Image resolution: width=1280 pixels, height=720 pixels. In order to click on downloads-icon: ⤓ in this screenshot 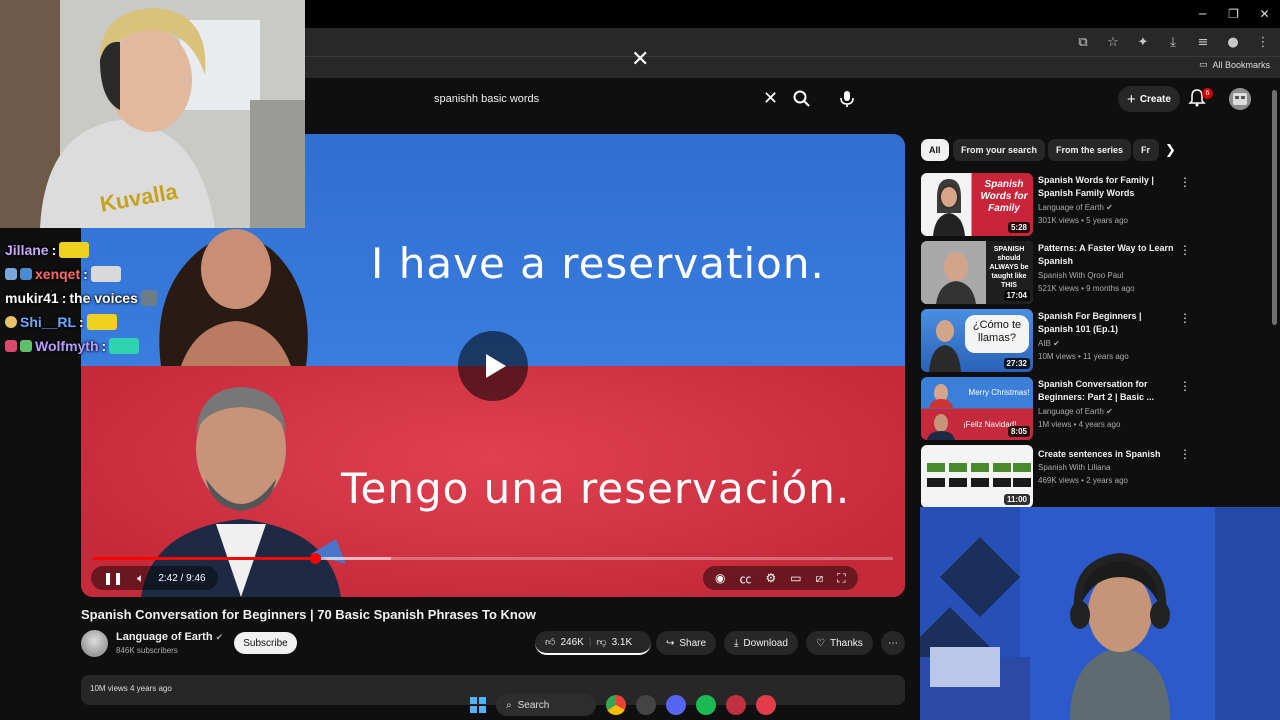, I will do `click(1173, 42)`.